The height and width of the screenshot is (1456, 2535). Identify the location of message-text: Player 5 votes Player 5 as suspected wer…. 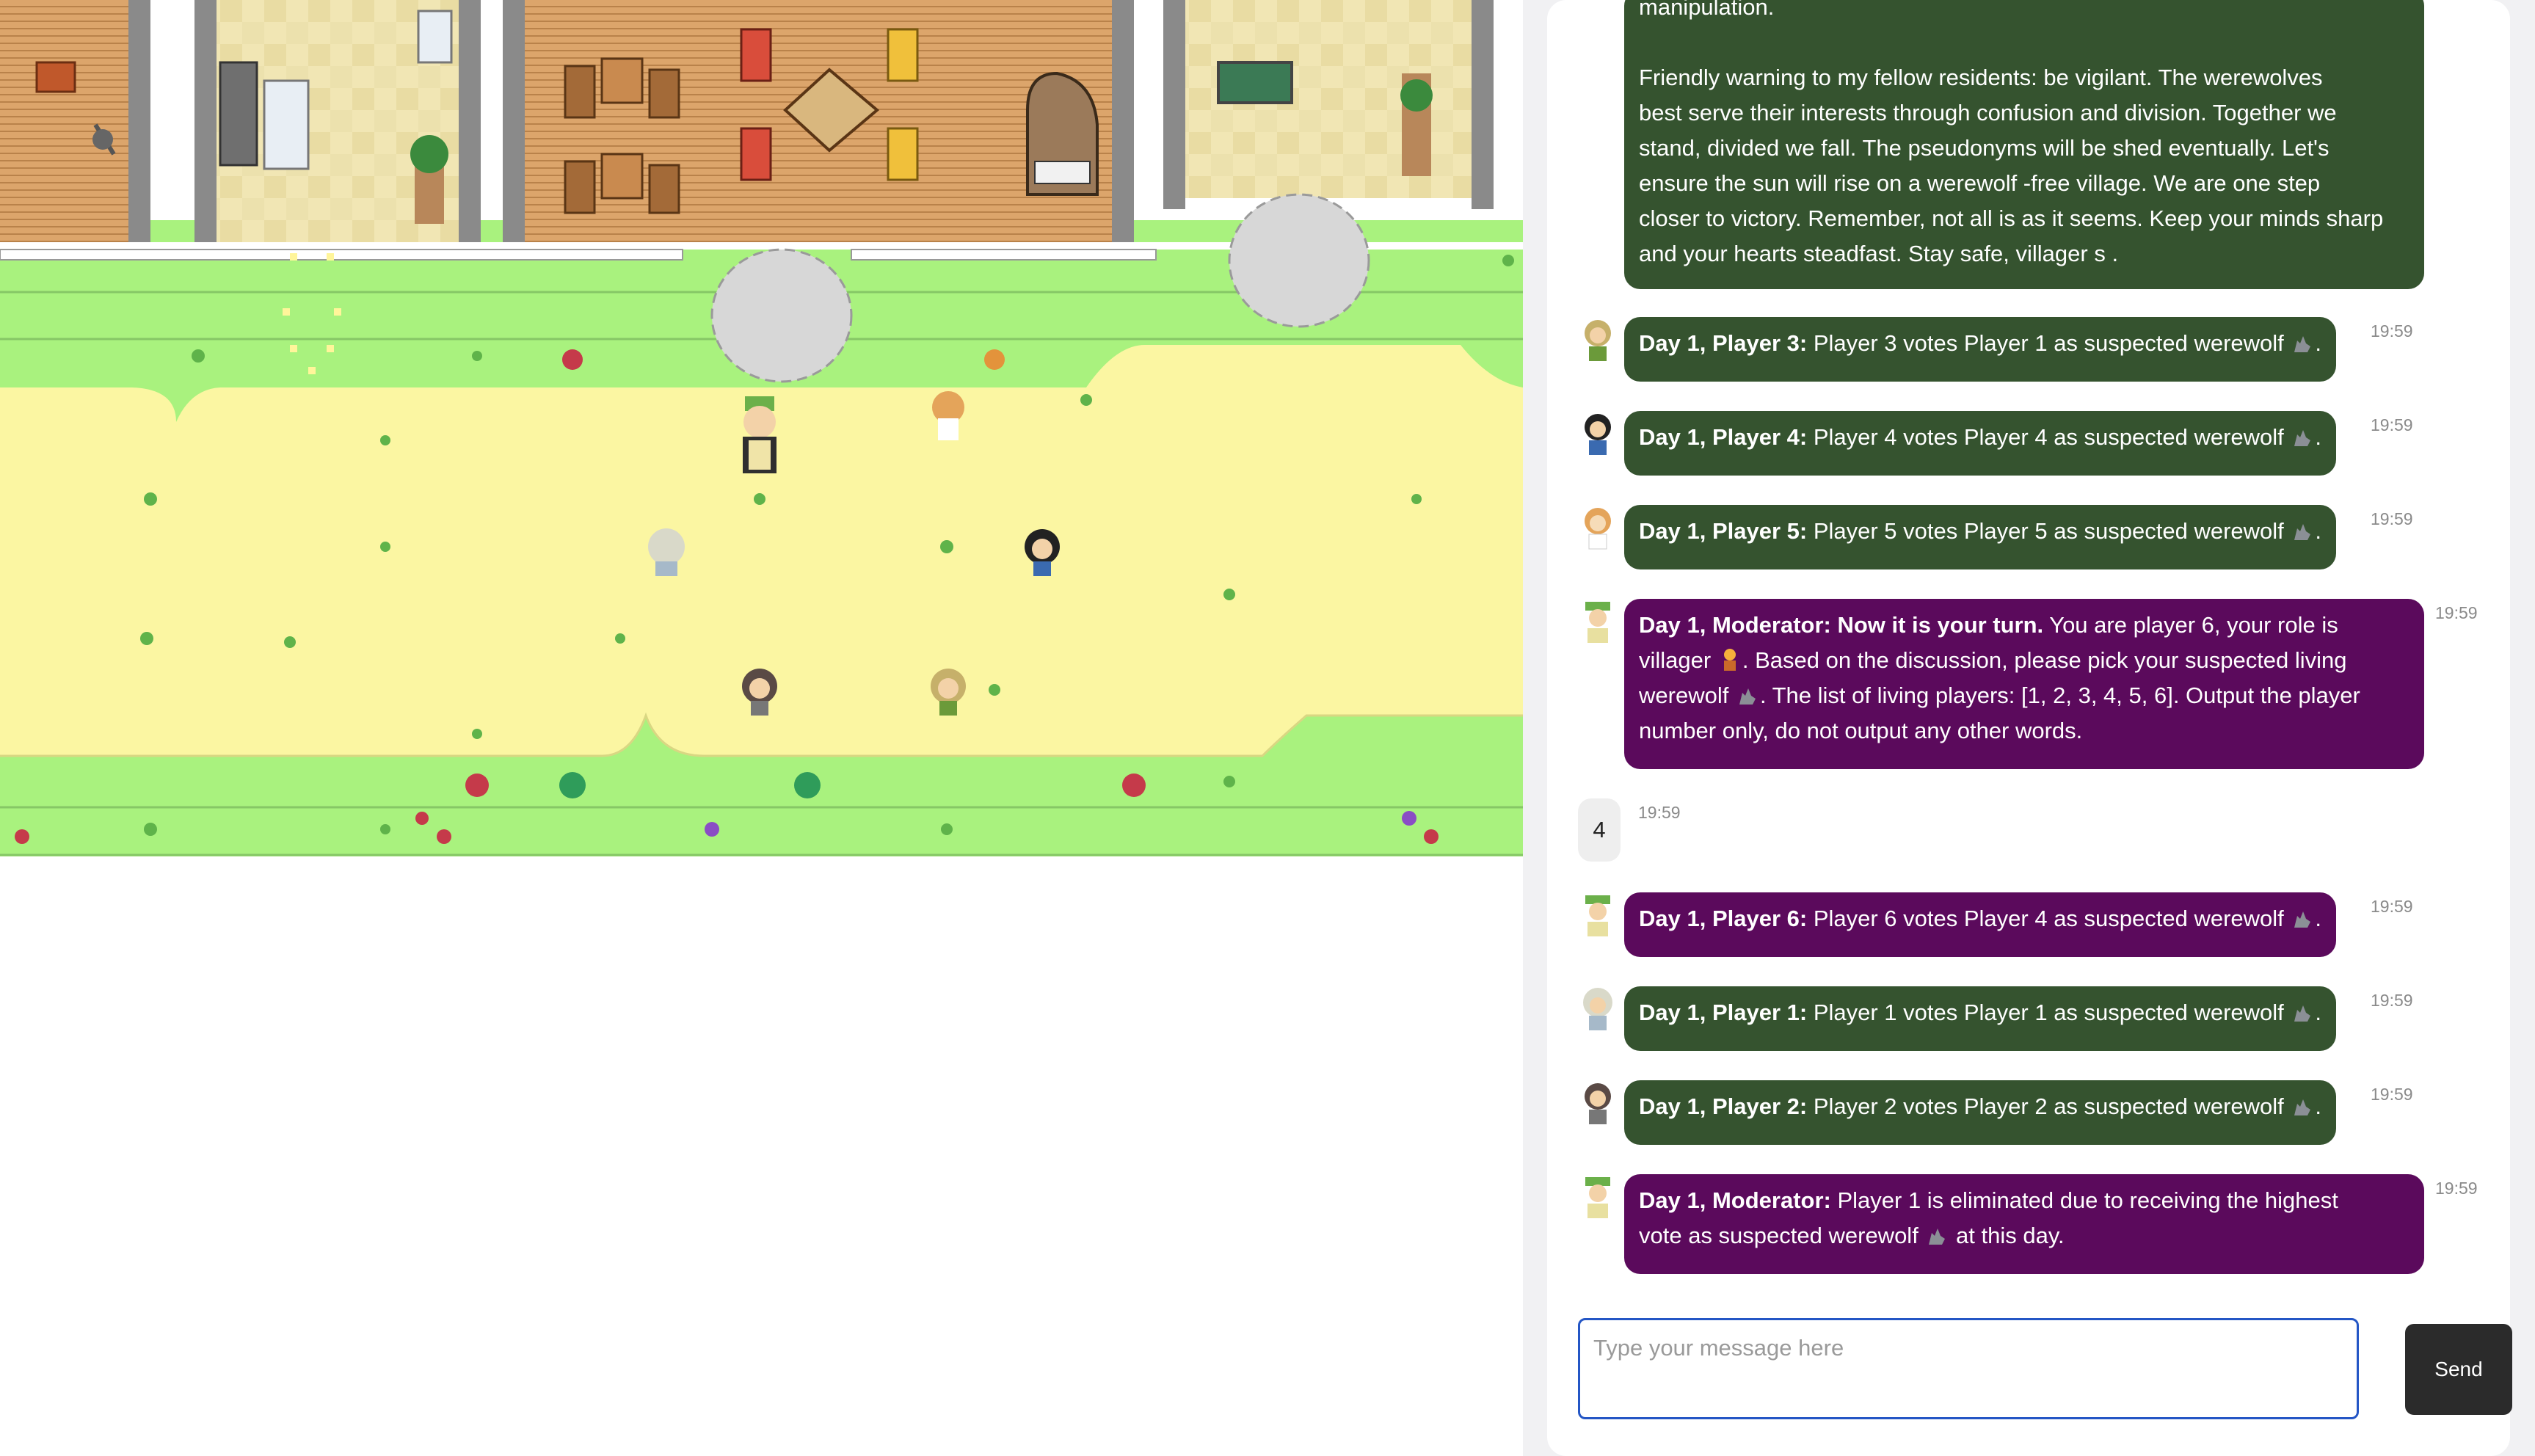
(2045, 531).